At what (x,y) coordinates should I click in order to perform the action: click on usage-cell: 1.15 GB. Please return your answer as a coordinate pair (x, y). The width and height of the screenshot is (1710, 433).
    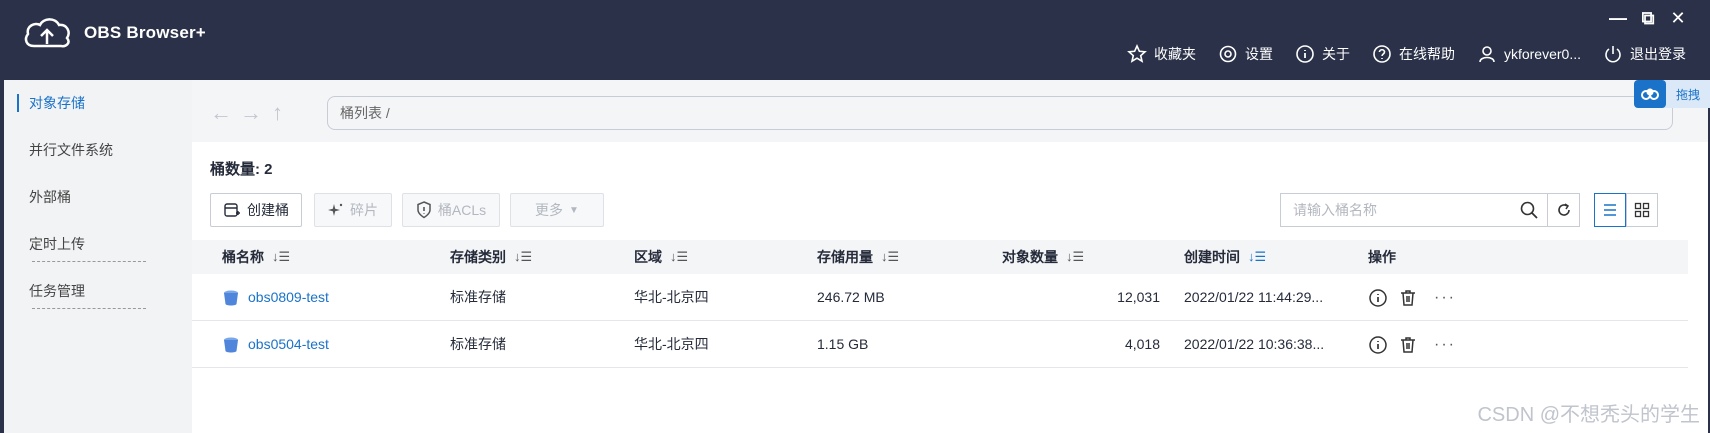
    Looking at the image, I should click on (843, 344).